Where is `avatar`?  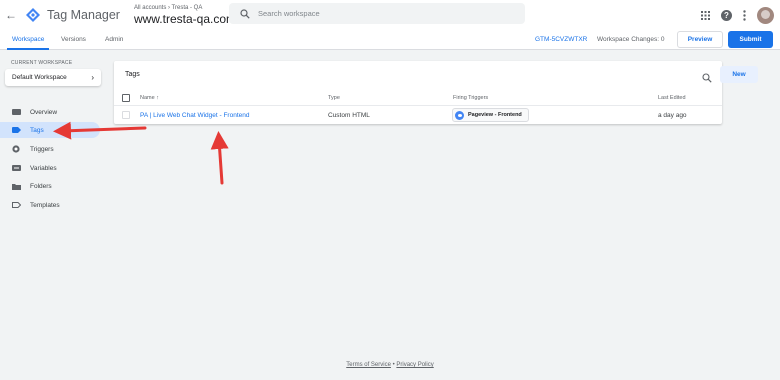 avatar is located at coordinates (765, 15).